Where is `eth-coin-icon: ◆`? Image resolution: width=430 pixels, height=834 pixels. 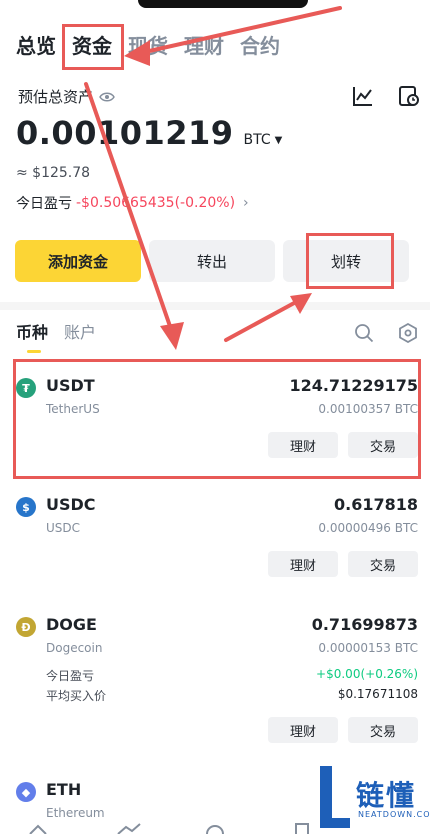 eth-coin-icon: ◆ is located at coordinates (26, 792).